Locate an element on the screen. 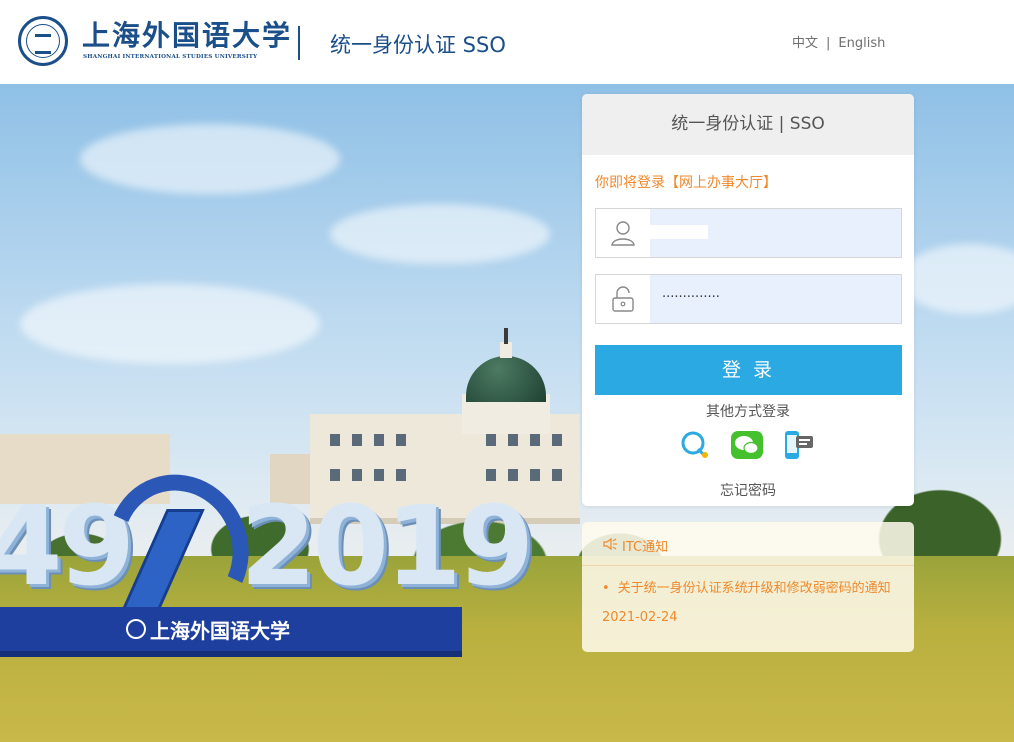  other-login-methods-label: 其他方式登录 is located at coordinates (748, 412).